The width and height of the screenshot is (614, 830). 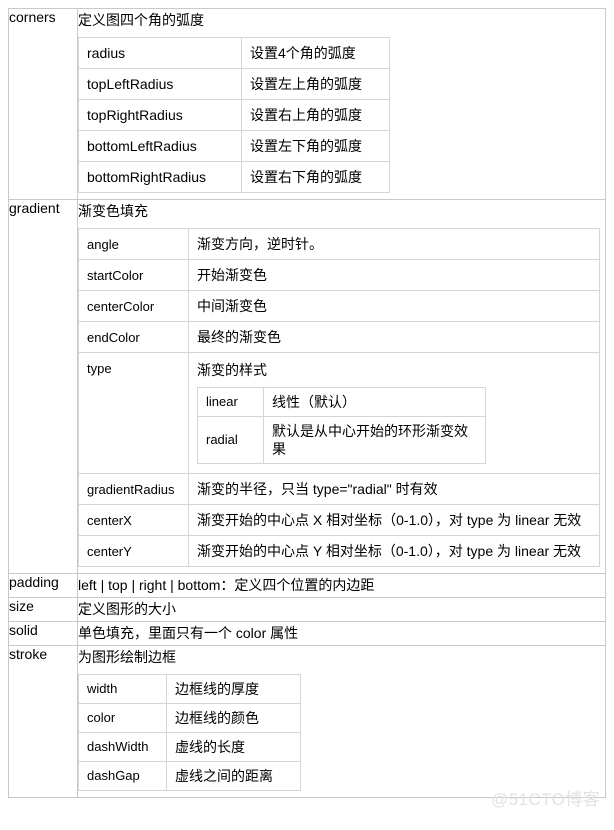 I want to click on attribute-description: 单色填充，里面只有一个 color 属性, so click(x=188, y=633).